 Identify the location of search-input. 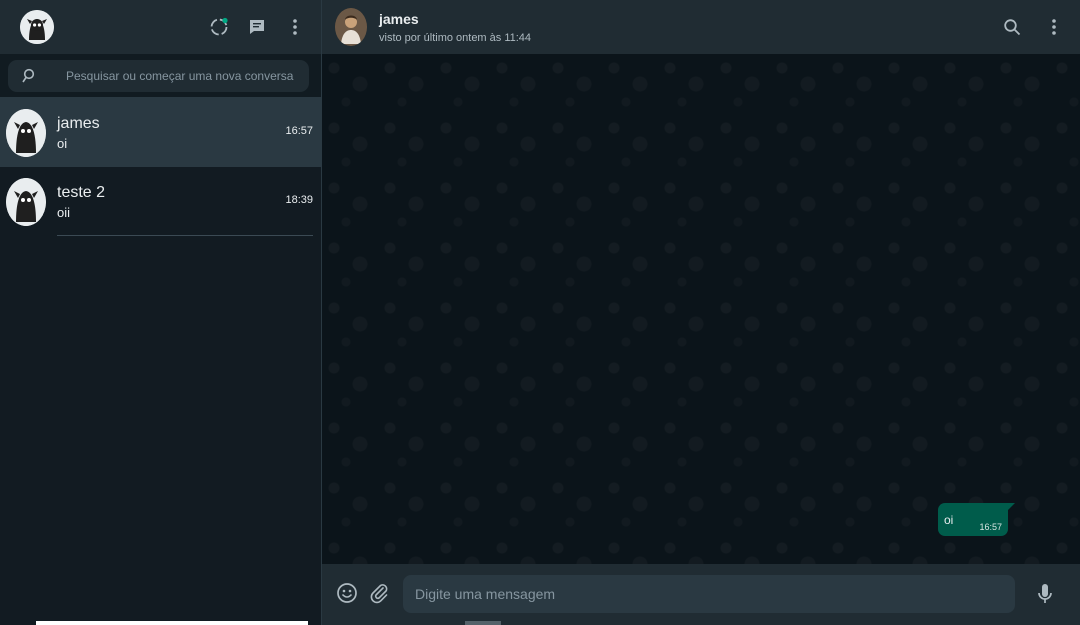
(158, 75).